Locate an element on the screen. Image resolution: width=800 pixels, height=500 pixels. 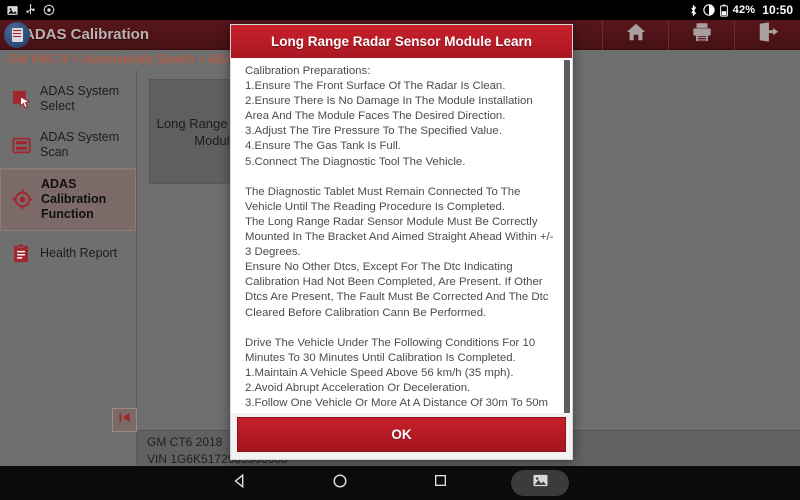
sidebar-item-adas-calibration-function: ADAS Calibration Function is located at coordinates (68, 199).